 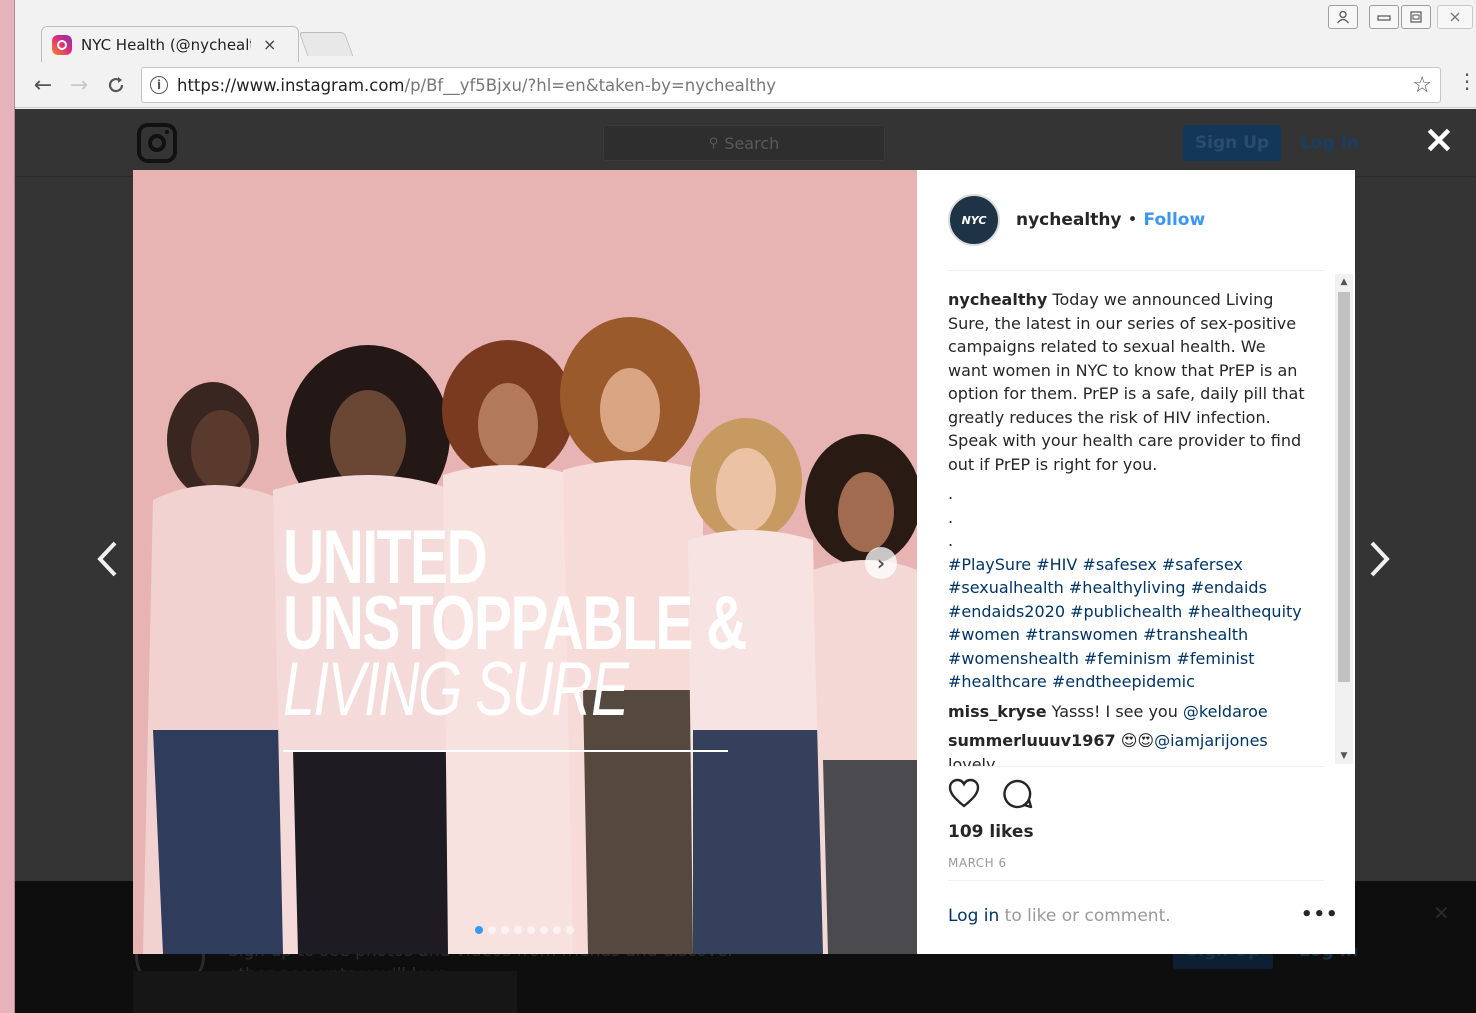 I want to click on minimize-icon, so click(x=1384, y=17).